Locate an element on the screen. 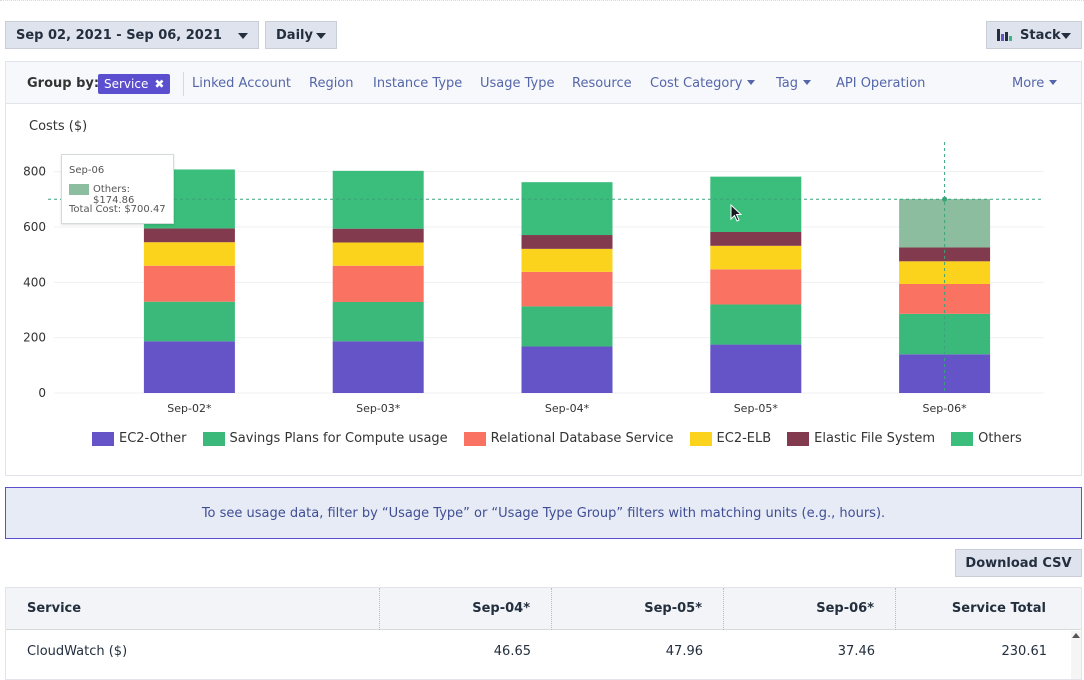 This screenshot has width=1084, height=680. x-tick-label: Sep-02* is located at coordinates (189, 408).